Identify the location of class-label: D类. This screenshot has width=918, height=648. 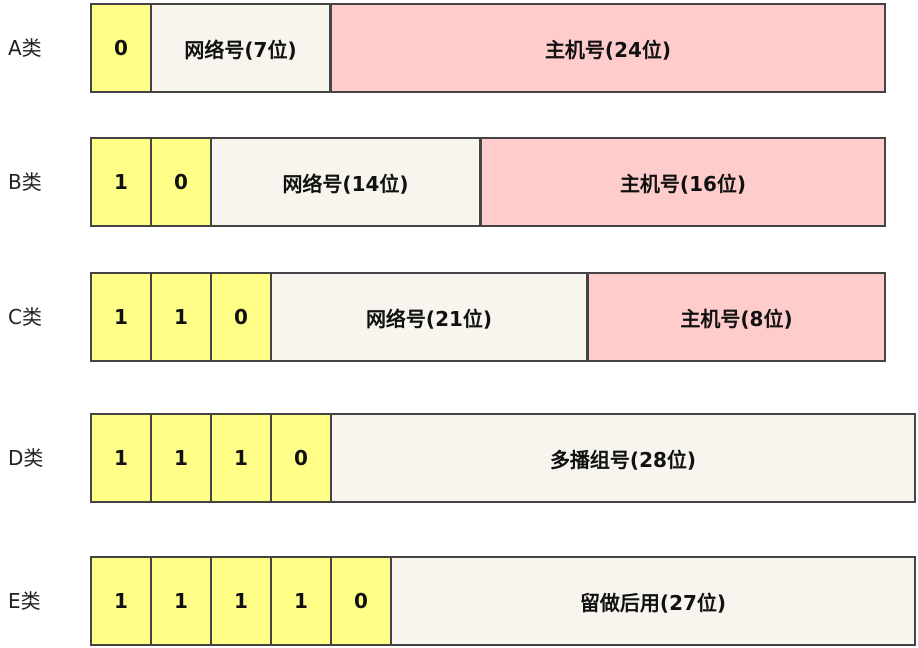
(26, 458).